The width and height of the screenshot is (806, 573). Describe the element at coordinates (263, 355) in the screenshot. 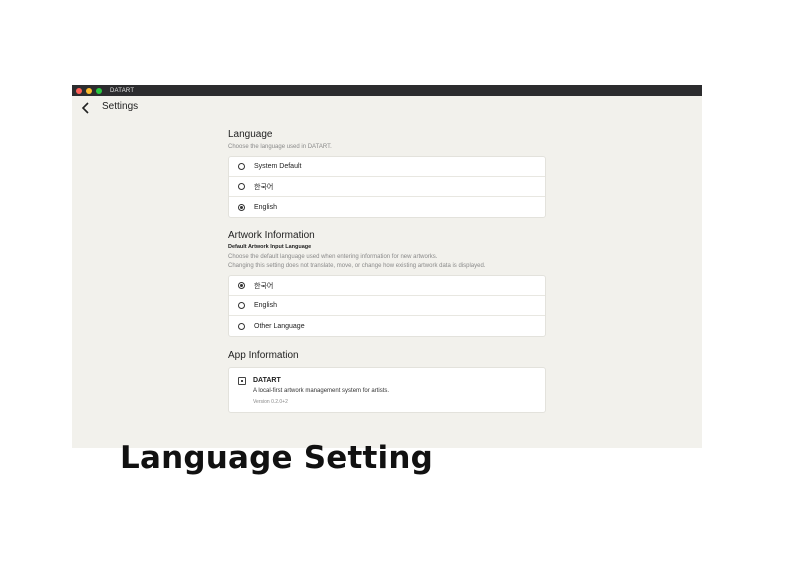

I see `app-info-section-title: App Information` at that location.